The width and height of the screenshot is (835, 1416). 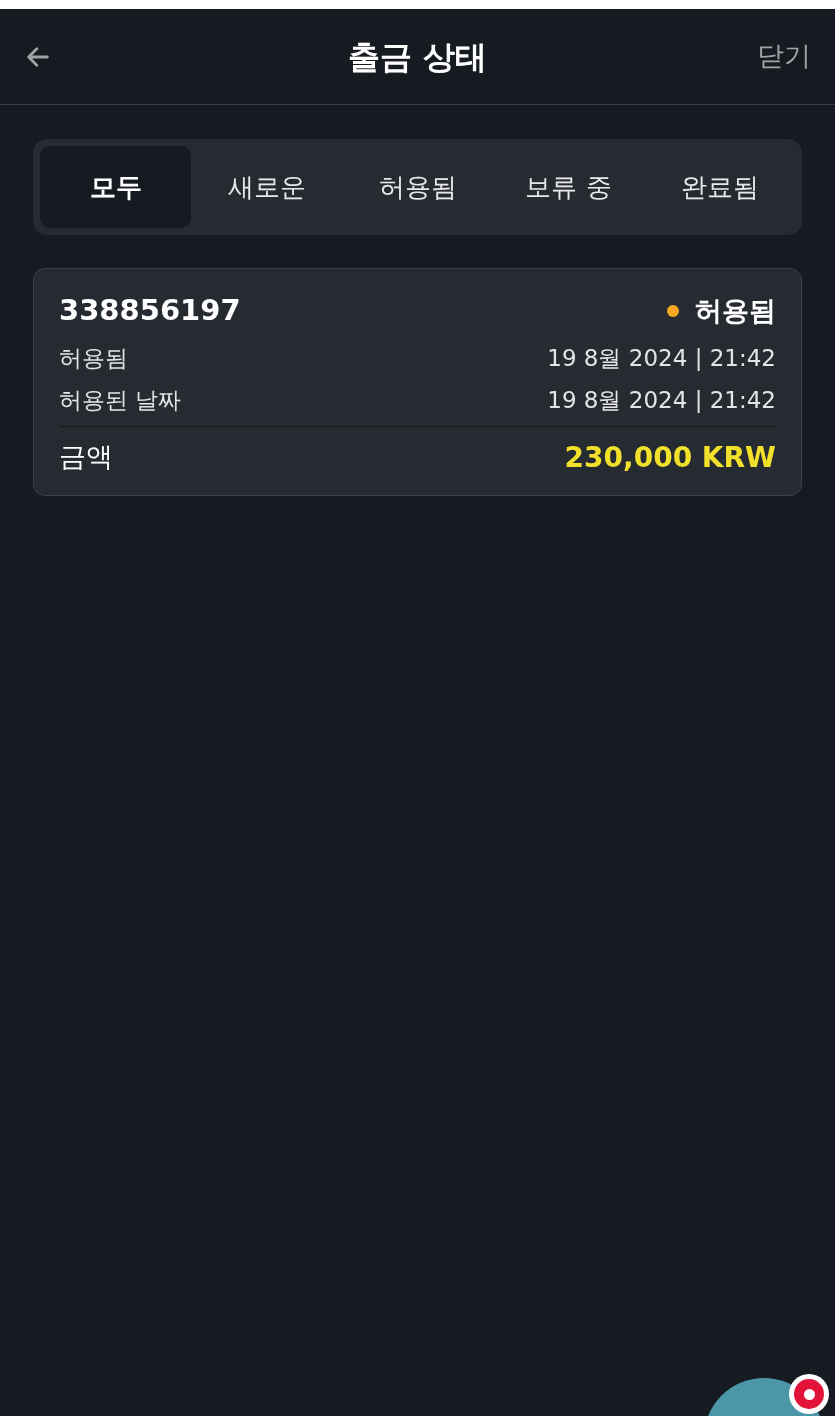 What do you see at coordinates (670, 457) in the screenshot?
I see `amount-value: 230,000 KRW` at bounding box center [670, 457].